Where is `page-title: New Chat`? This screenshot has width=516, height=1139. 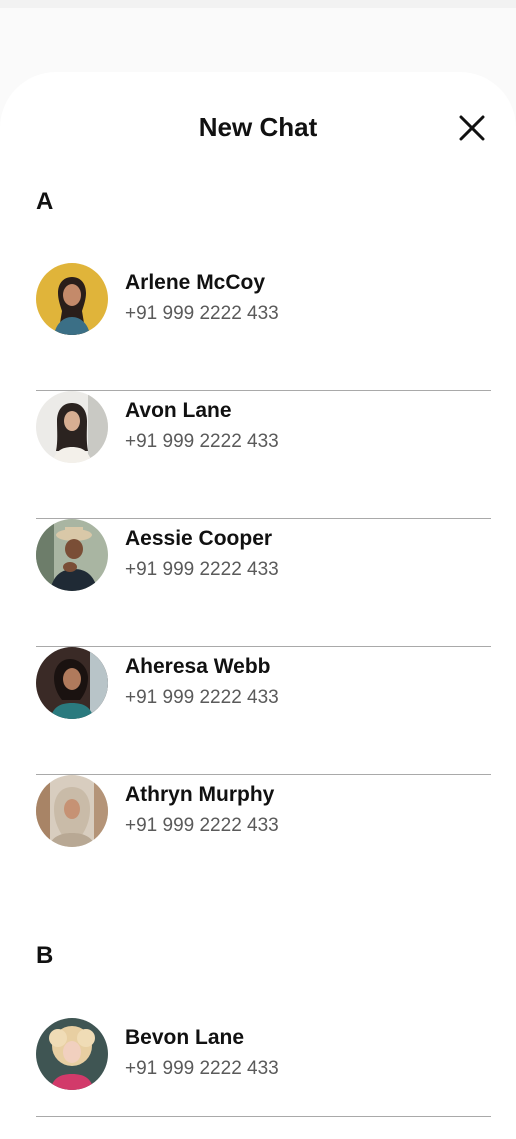
page-title: New Chat is located at coordinates (258, 127).